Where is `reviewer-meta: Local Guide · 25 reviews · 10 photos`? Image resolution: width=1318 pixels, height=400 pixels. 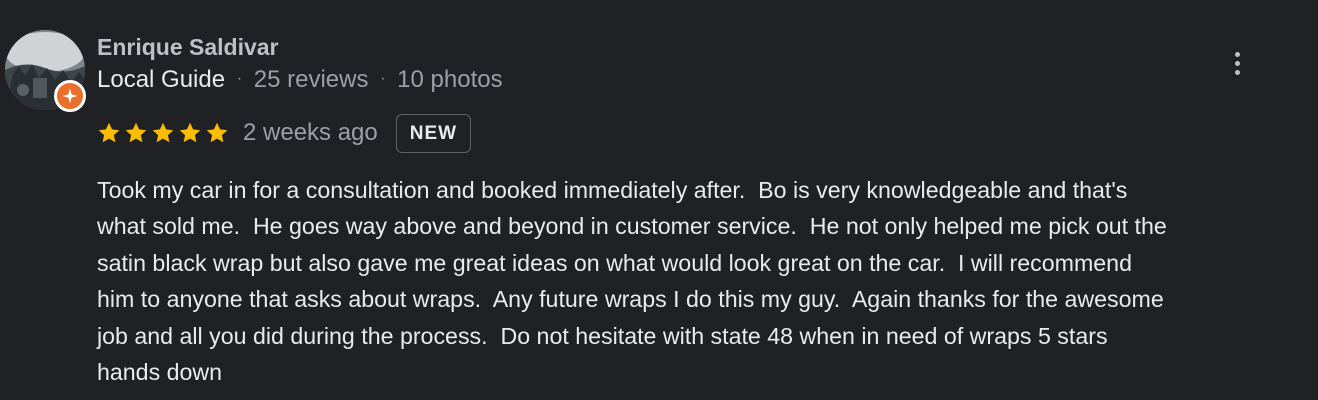 reviewer-meta: Local Guide · 25 reviews · 10 photos is located at coordinates (300, 80).